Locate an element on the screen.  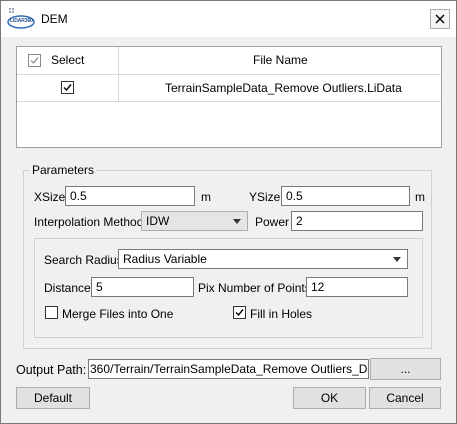
close-icon is located at coordinates (440, 19).